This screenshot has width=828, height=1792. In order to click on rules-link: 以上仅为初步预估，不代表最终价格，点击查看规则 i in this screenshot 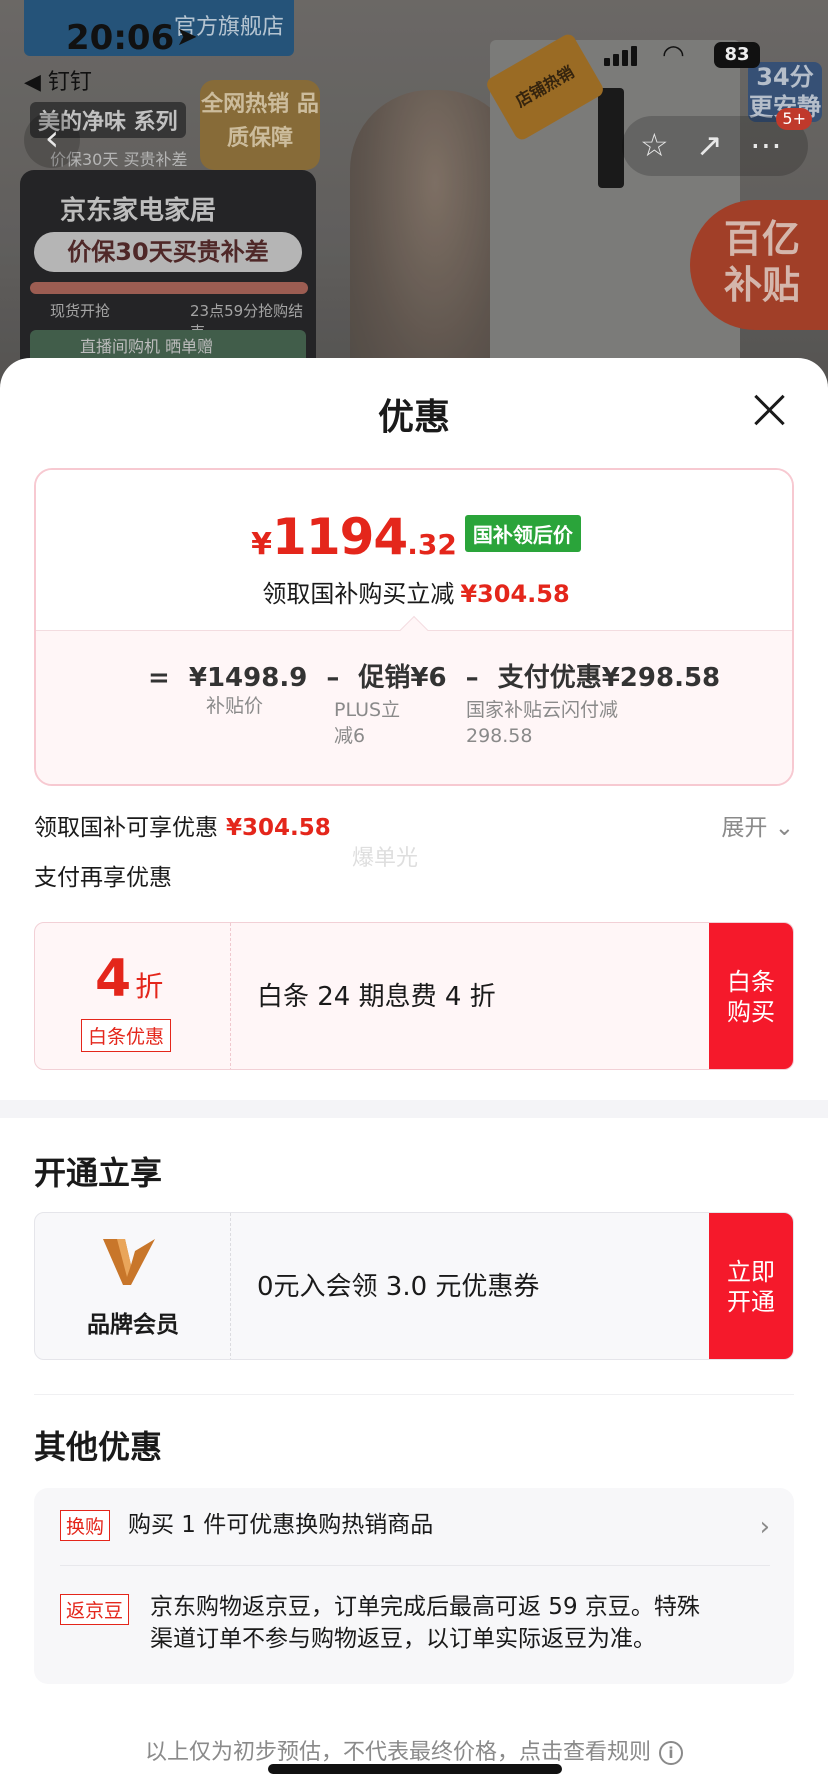, I will do `click(414, 1750)`.